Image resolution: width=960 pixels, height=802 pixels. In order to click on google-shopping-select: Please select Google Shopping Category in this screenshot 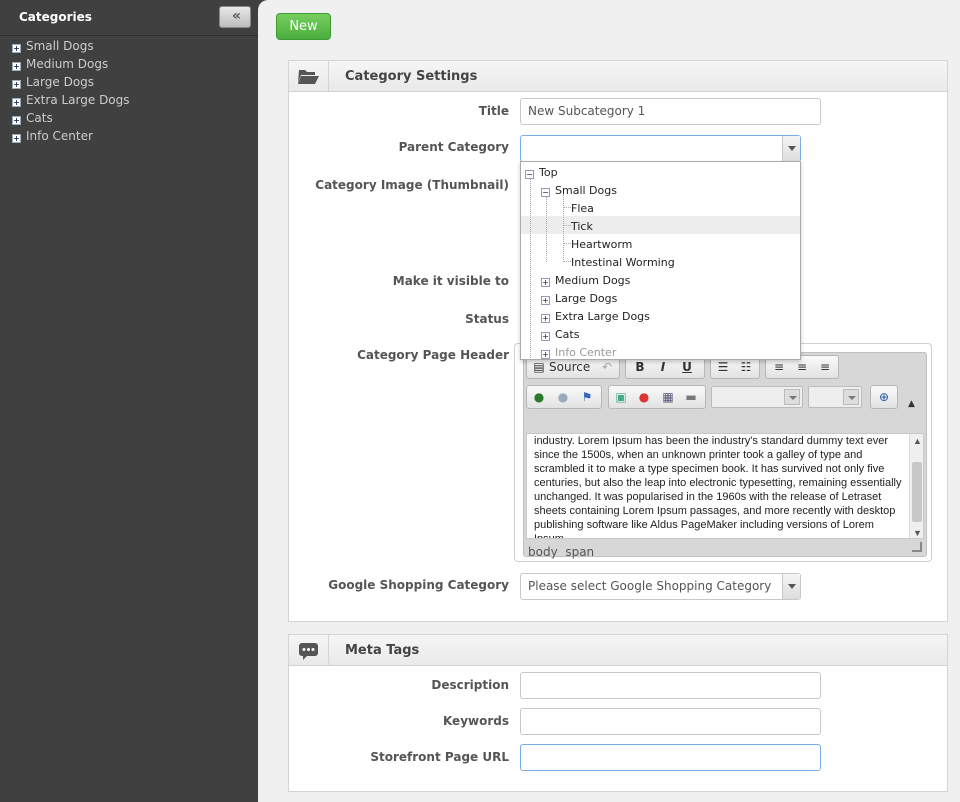, I will do `click(660, 586)`.